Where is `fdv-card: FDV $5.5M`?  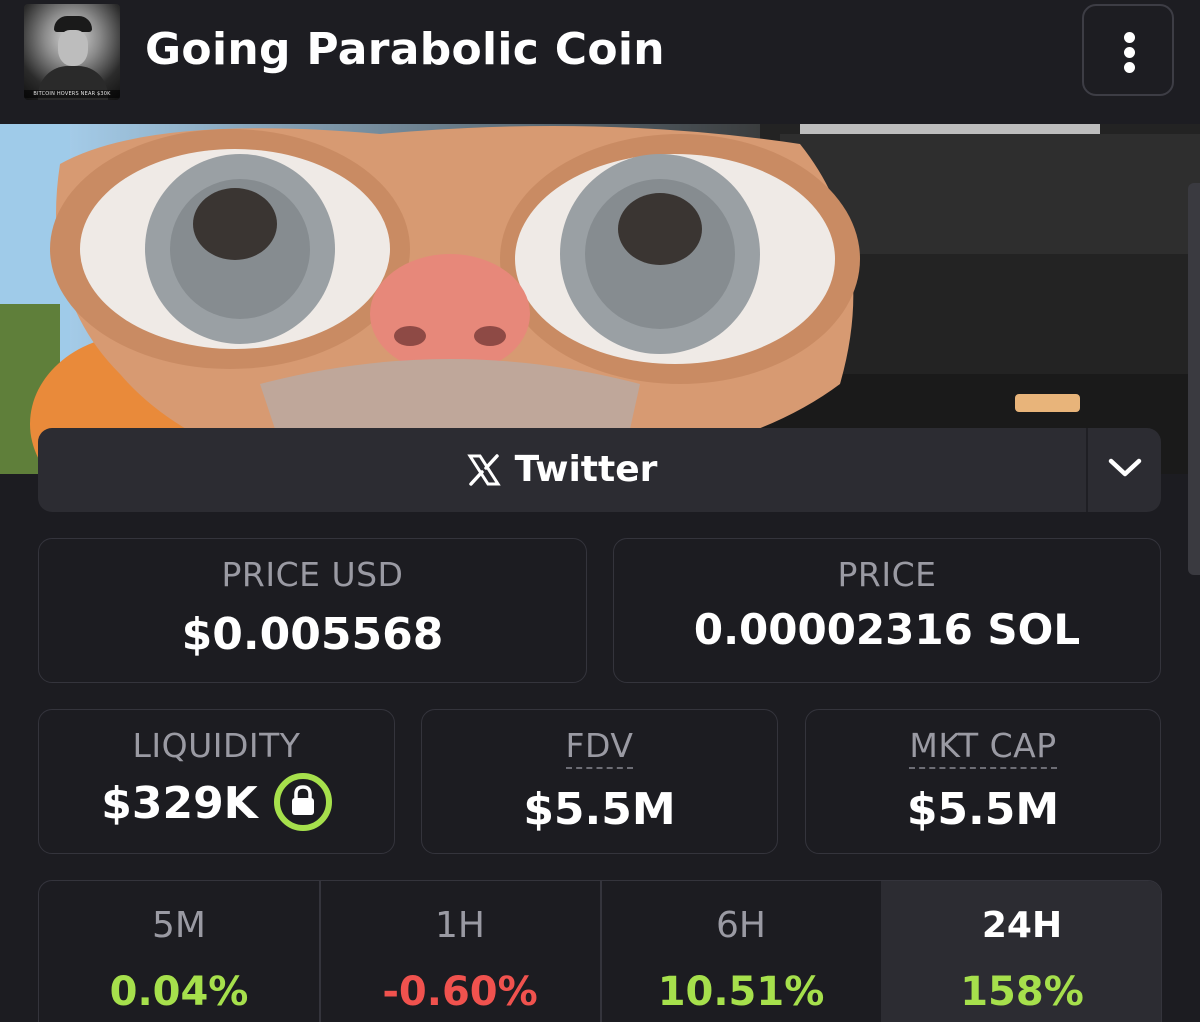
fdv-card: FDV $5.5M is located at coordinates (599, 781).